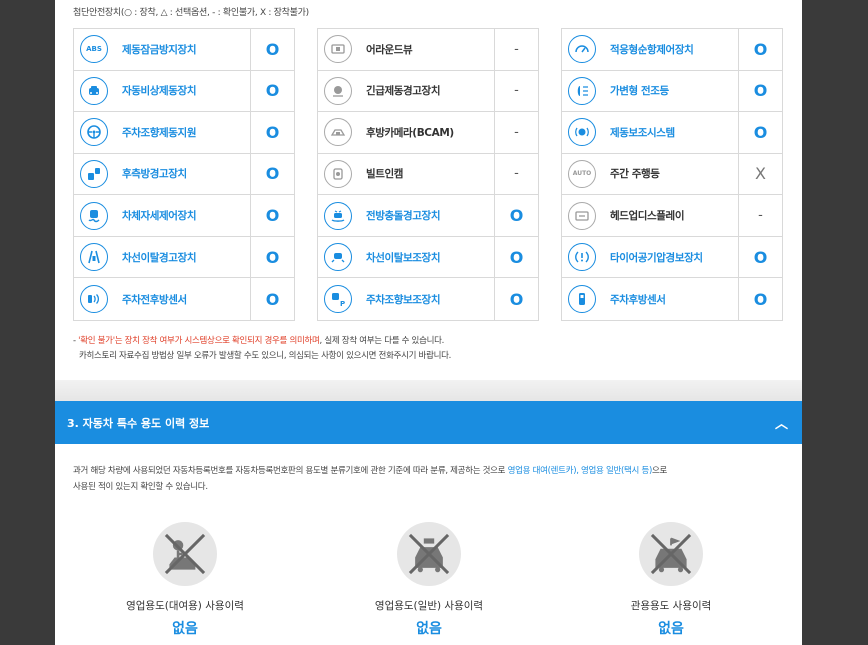  I want to click on safety-row: 긴급제동경고장치 -, so click(428, 91).